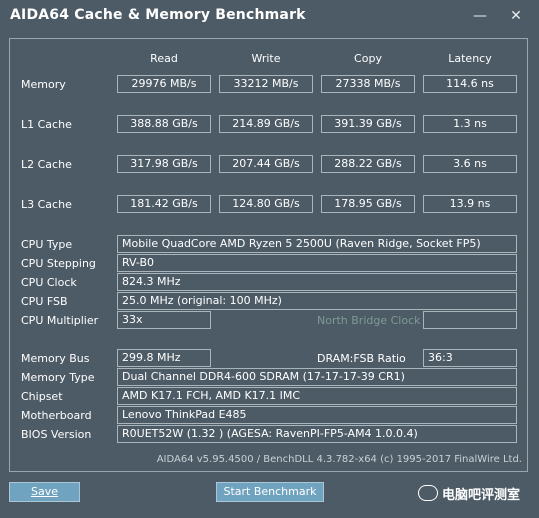 Image resolution: width=539 pixels, height=518 pixels. Describe the element at coordinates (368, 58) in the screenshot. I see `header-copy: Copy` at that location.